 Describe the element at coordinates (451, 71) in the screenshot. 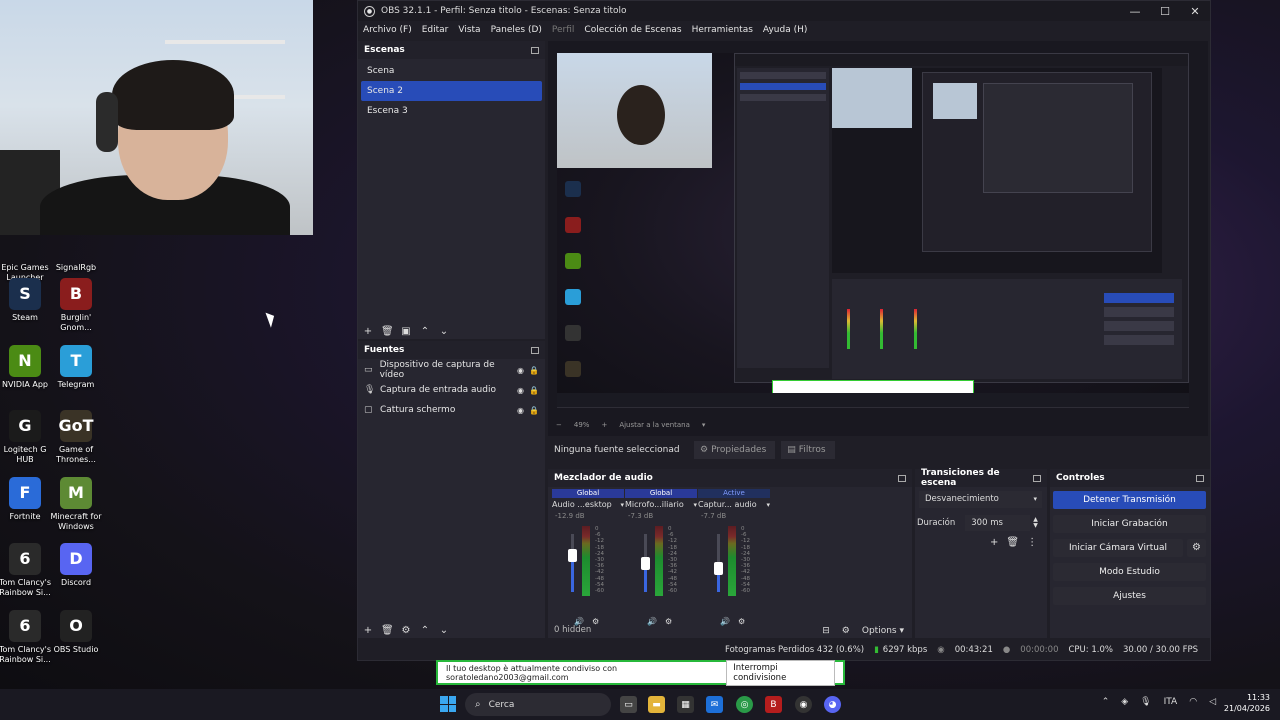

I see `scene-item: Scena` at that location.